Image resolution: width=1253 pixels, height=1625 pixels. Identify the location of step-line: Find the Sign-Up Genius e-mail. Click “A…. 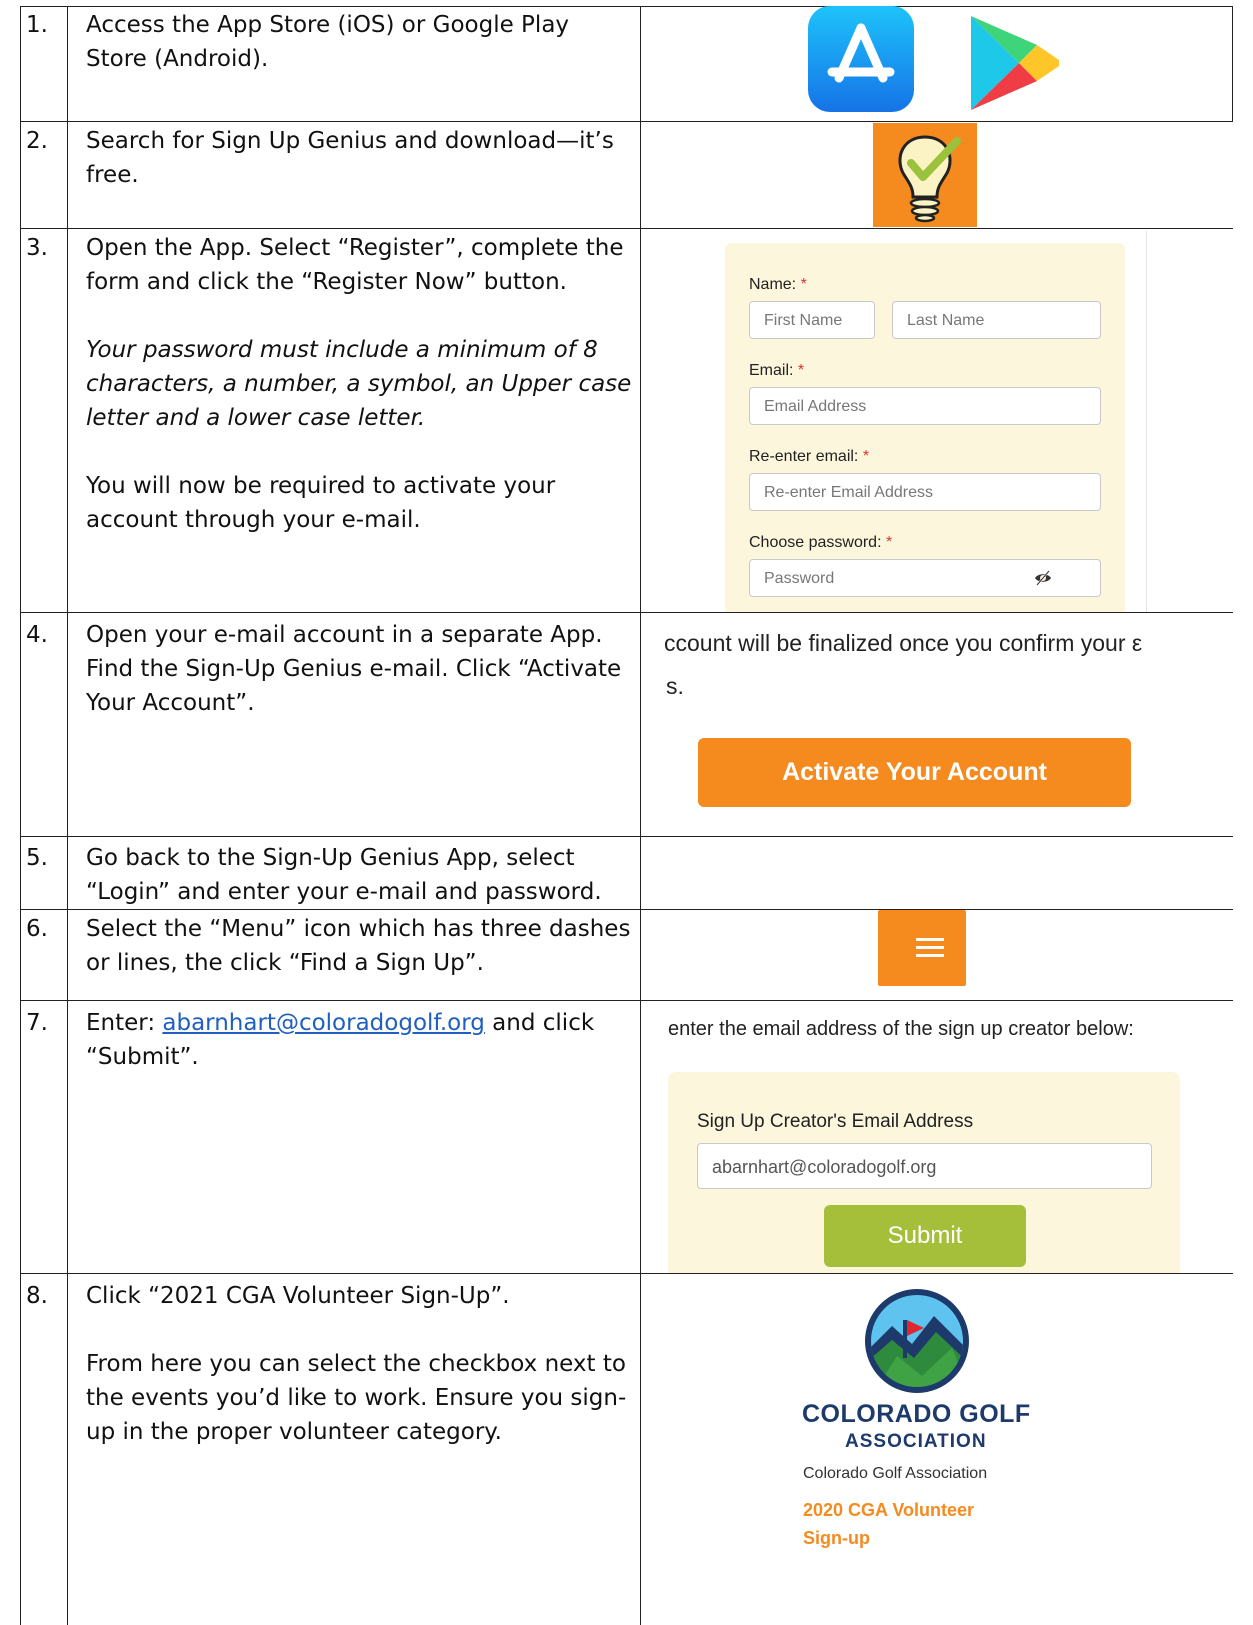
(354, 669).